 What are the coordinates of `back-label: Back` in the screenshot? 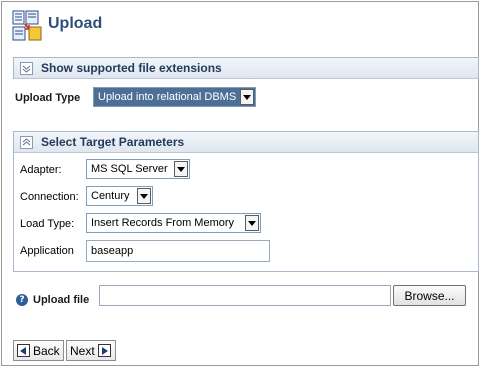 It's located at (46, 350).